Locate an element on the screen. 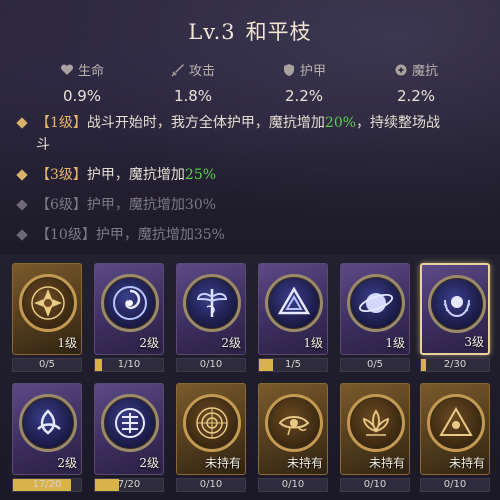 Image resolution: width=500 pixels, height=500 pixels. laurel-moon-icon is located at coordinates (457, 304).